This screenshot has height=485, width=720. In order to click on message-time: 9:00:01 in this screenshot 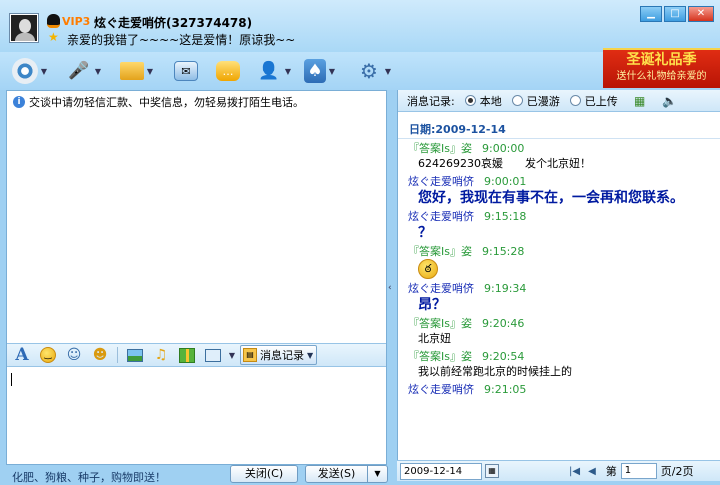, I will do `click(505, 181)`.